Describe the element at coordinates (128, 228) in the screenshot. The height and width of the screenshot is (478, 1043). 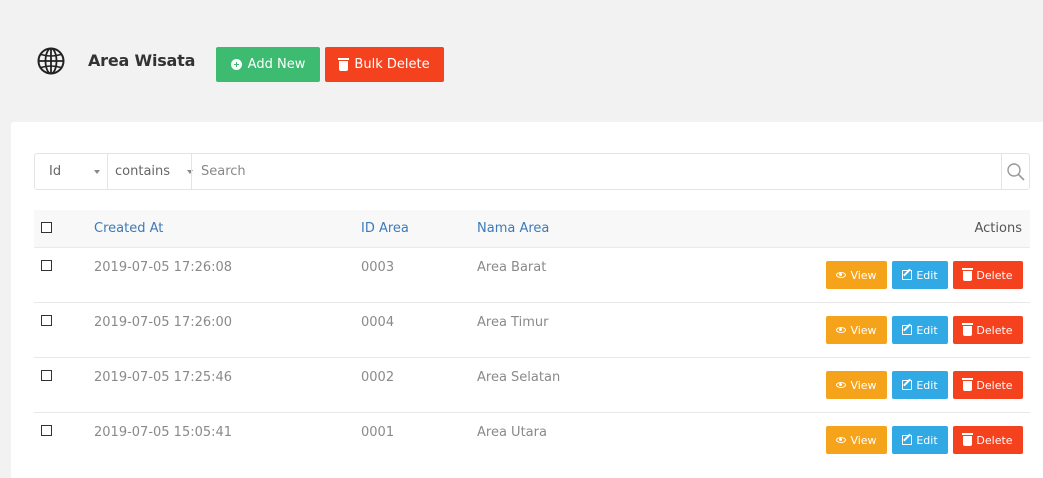
I see `column-created-at: Created At` at that location.